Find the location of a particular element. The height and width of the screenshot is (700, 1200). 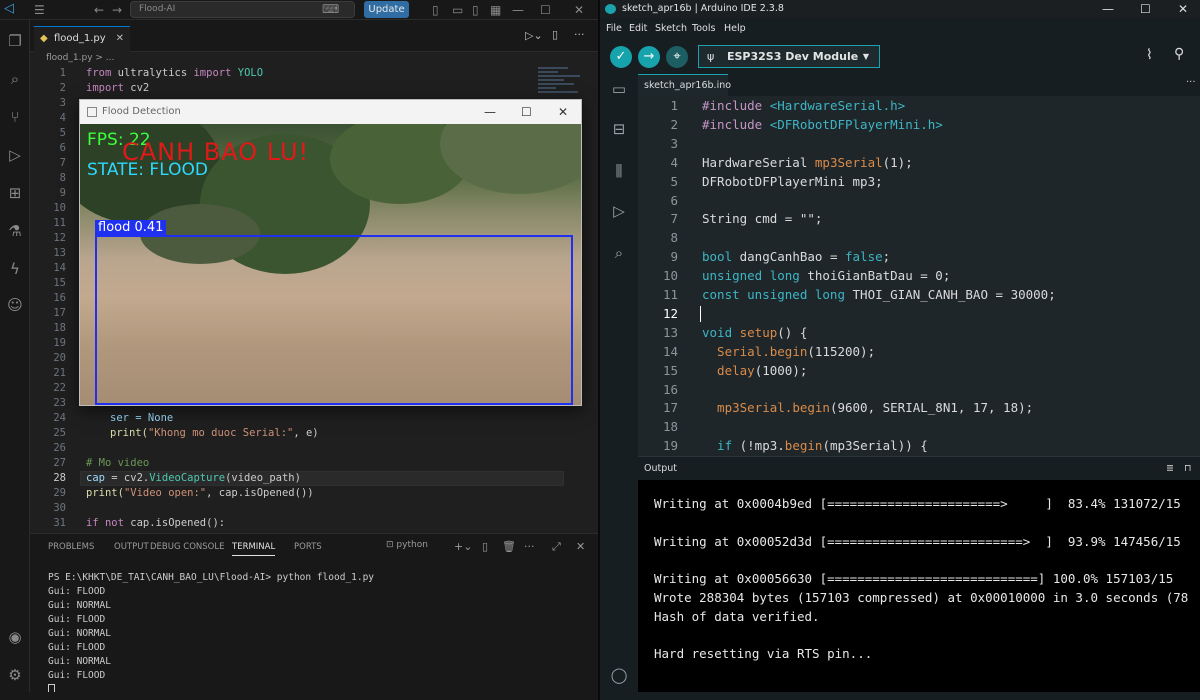

close-tab-icon: ✕ is located at coordinates (120, 39).